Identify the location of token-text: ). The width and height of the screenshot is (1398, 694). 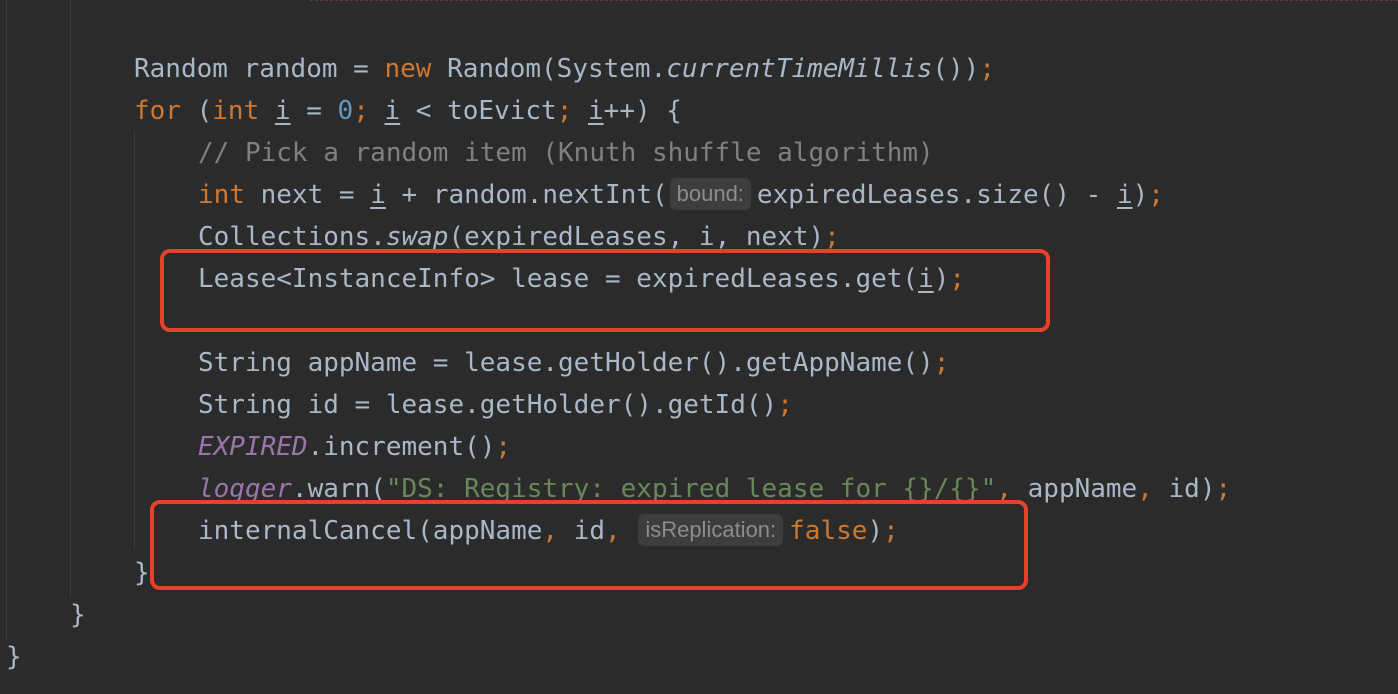
(1140, 195).